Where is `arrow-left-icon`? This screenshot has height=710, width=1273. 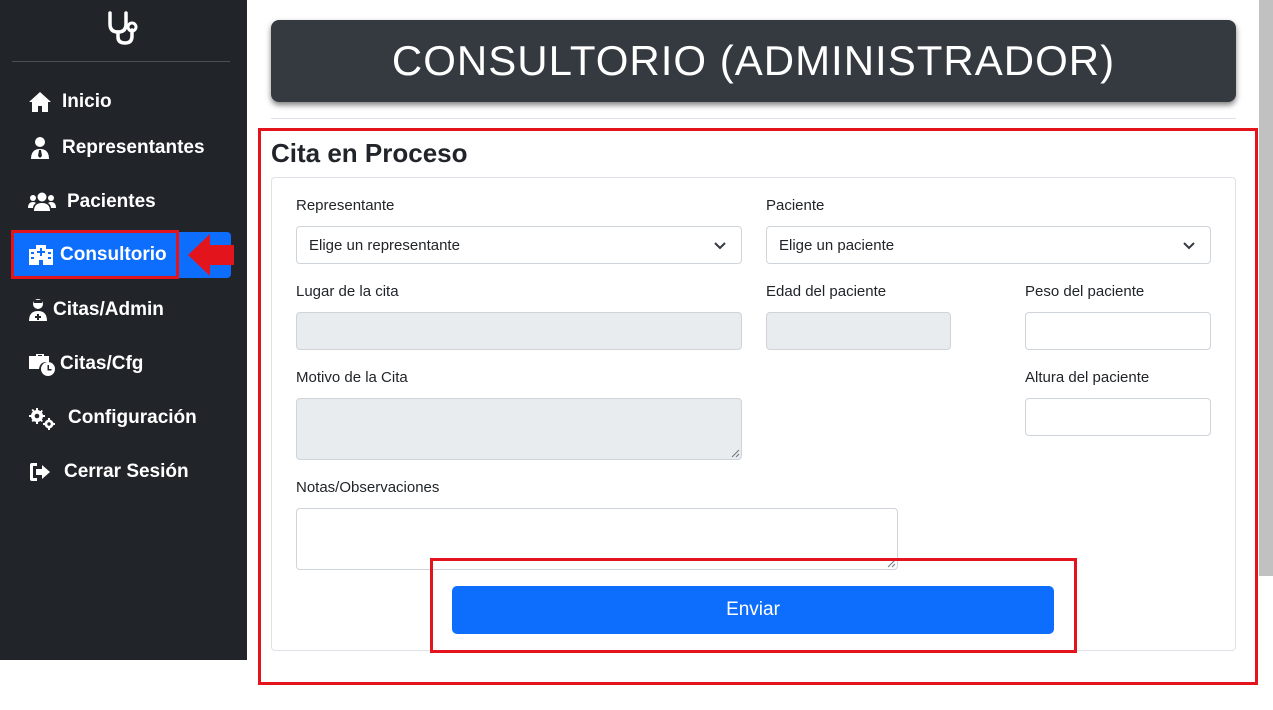 arrow-left-icon is located at coordinates (211, 255).